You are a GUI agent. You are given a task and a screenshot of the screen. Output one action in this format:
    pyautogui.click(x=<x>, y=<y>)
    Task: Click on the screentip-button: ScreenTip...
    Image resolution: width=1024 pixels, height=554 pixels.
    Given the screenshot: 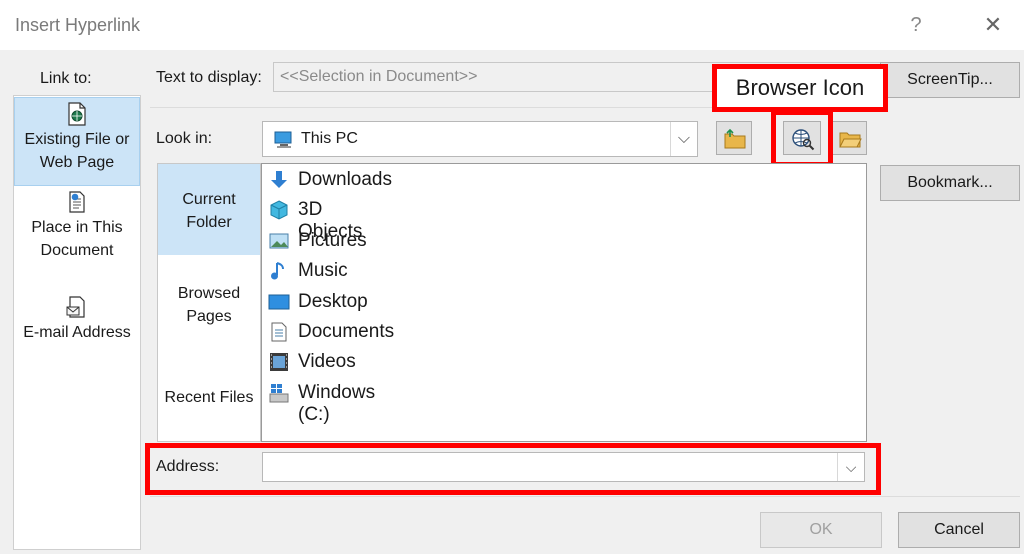 What is the action you would take?
    pyautogui.click(x=950, y=80)
    